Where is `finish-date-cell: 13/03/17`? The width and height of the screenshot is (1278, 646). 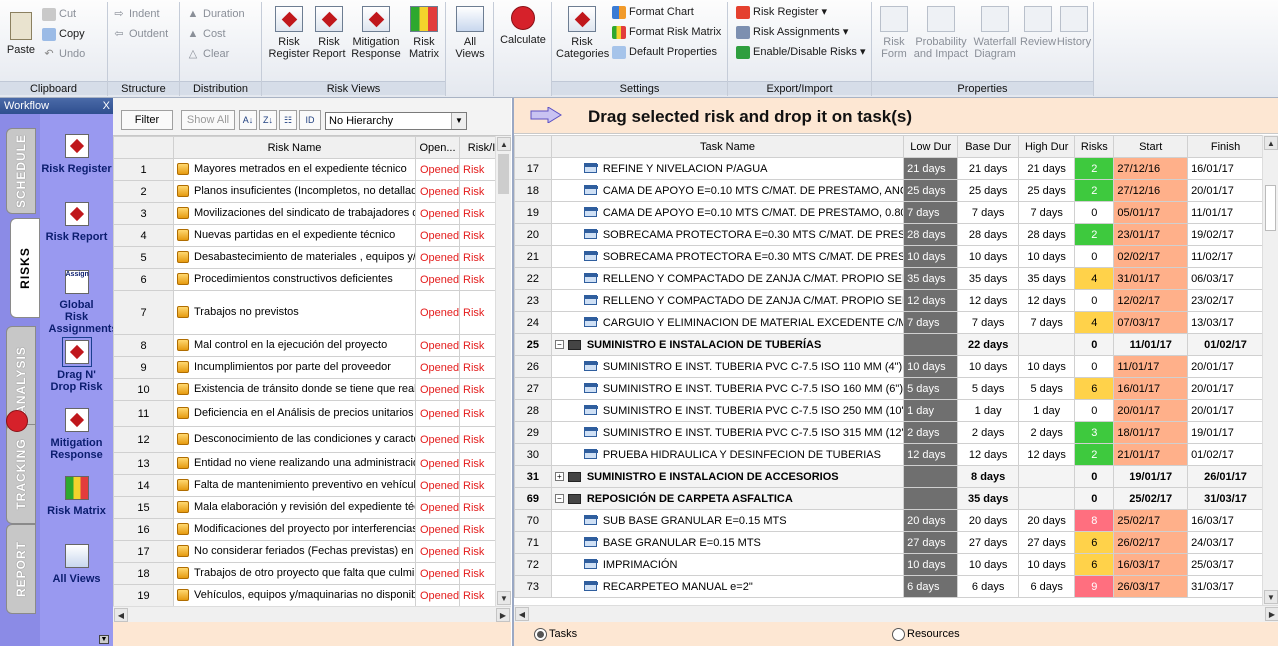 finish-date-cell: 13/03/17 is located at coordinates (1225, 322).